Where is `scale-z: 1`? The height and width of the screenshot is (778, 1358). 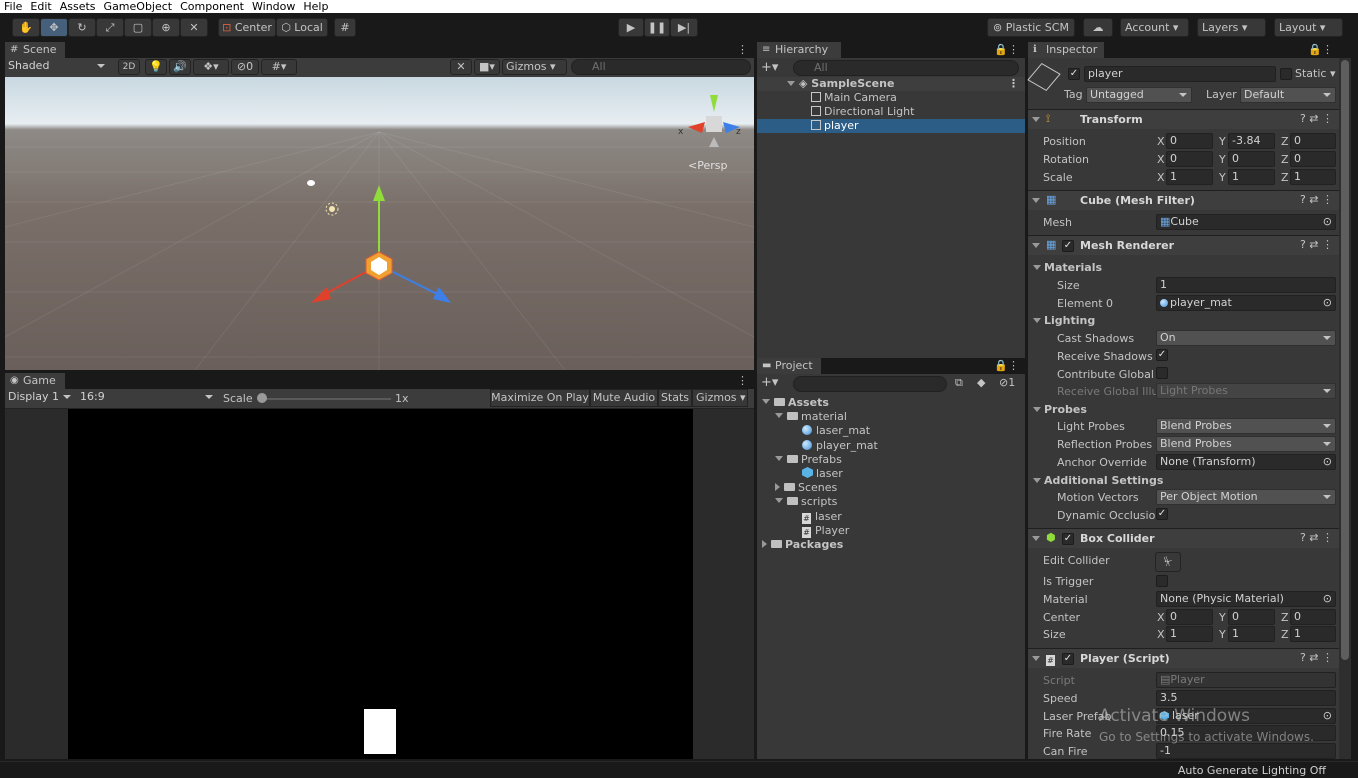
scale-z: 1 is located at coordinates (1313, 177).